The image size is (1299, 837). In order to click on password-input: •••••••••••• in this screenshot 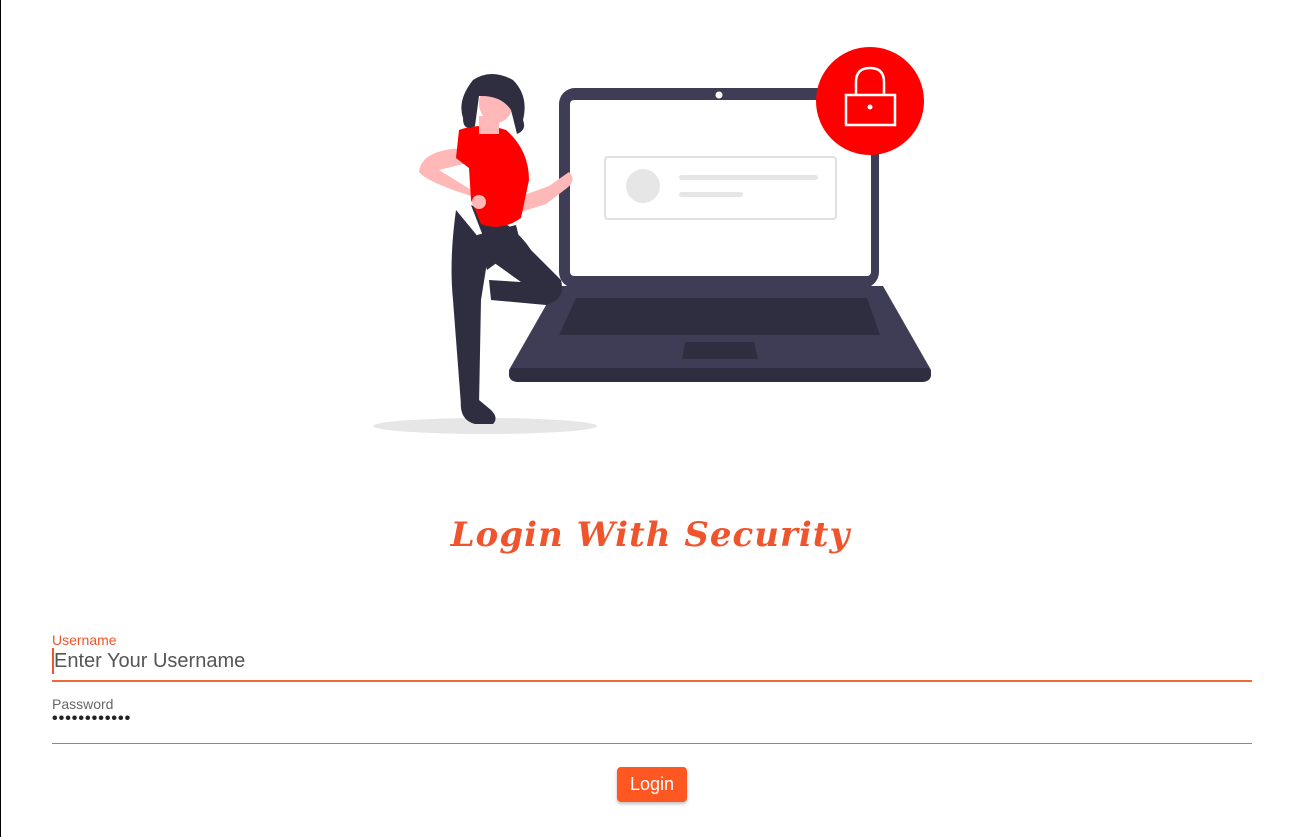, I will do `click(652, 720)`.